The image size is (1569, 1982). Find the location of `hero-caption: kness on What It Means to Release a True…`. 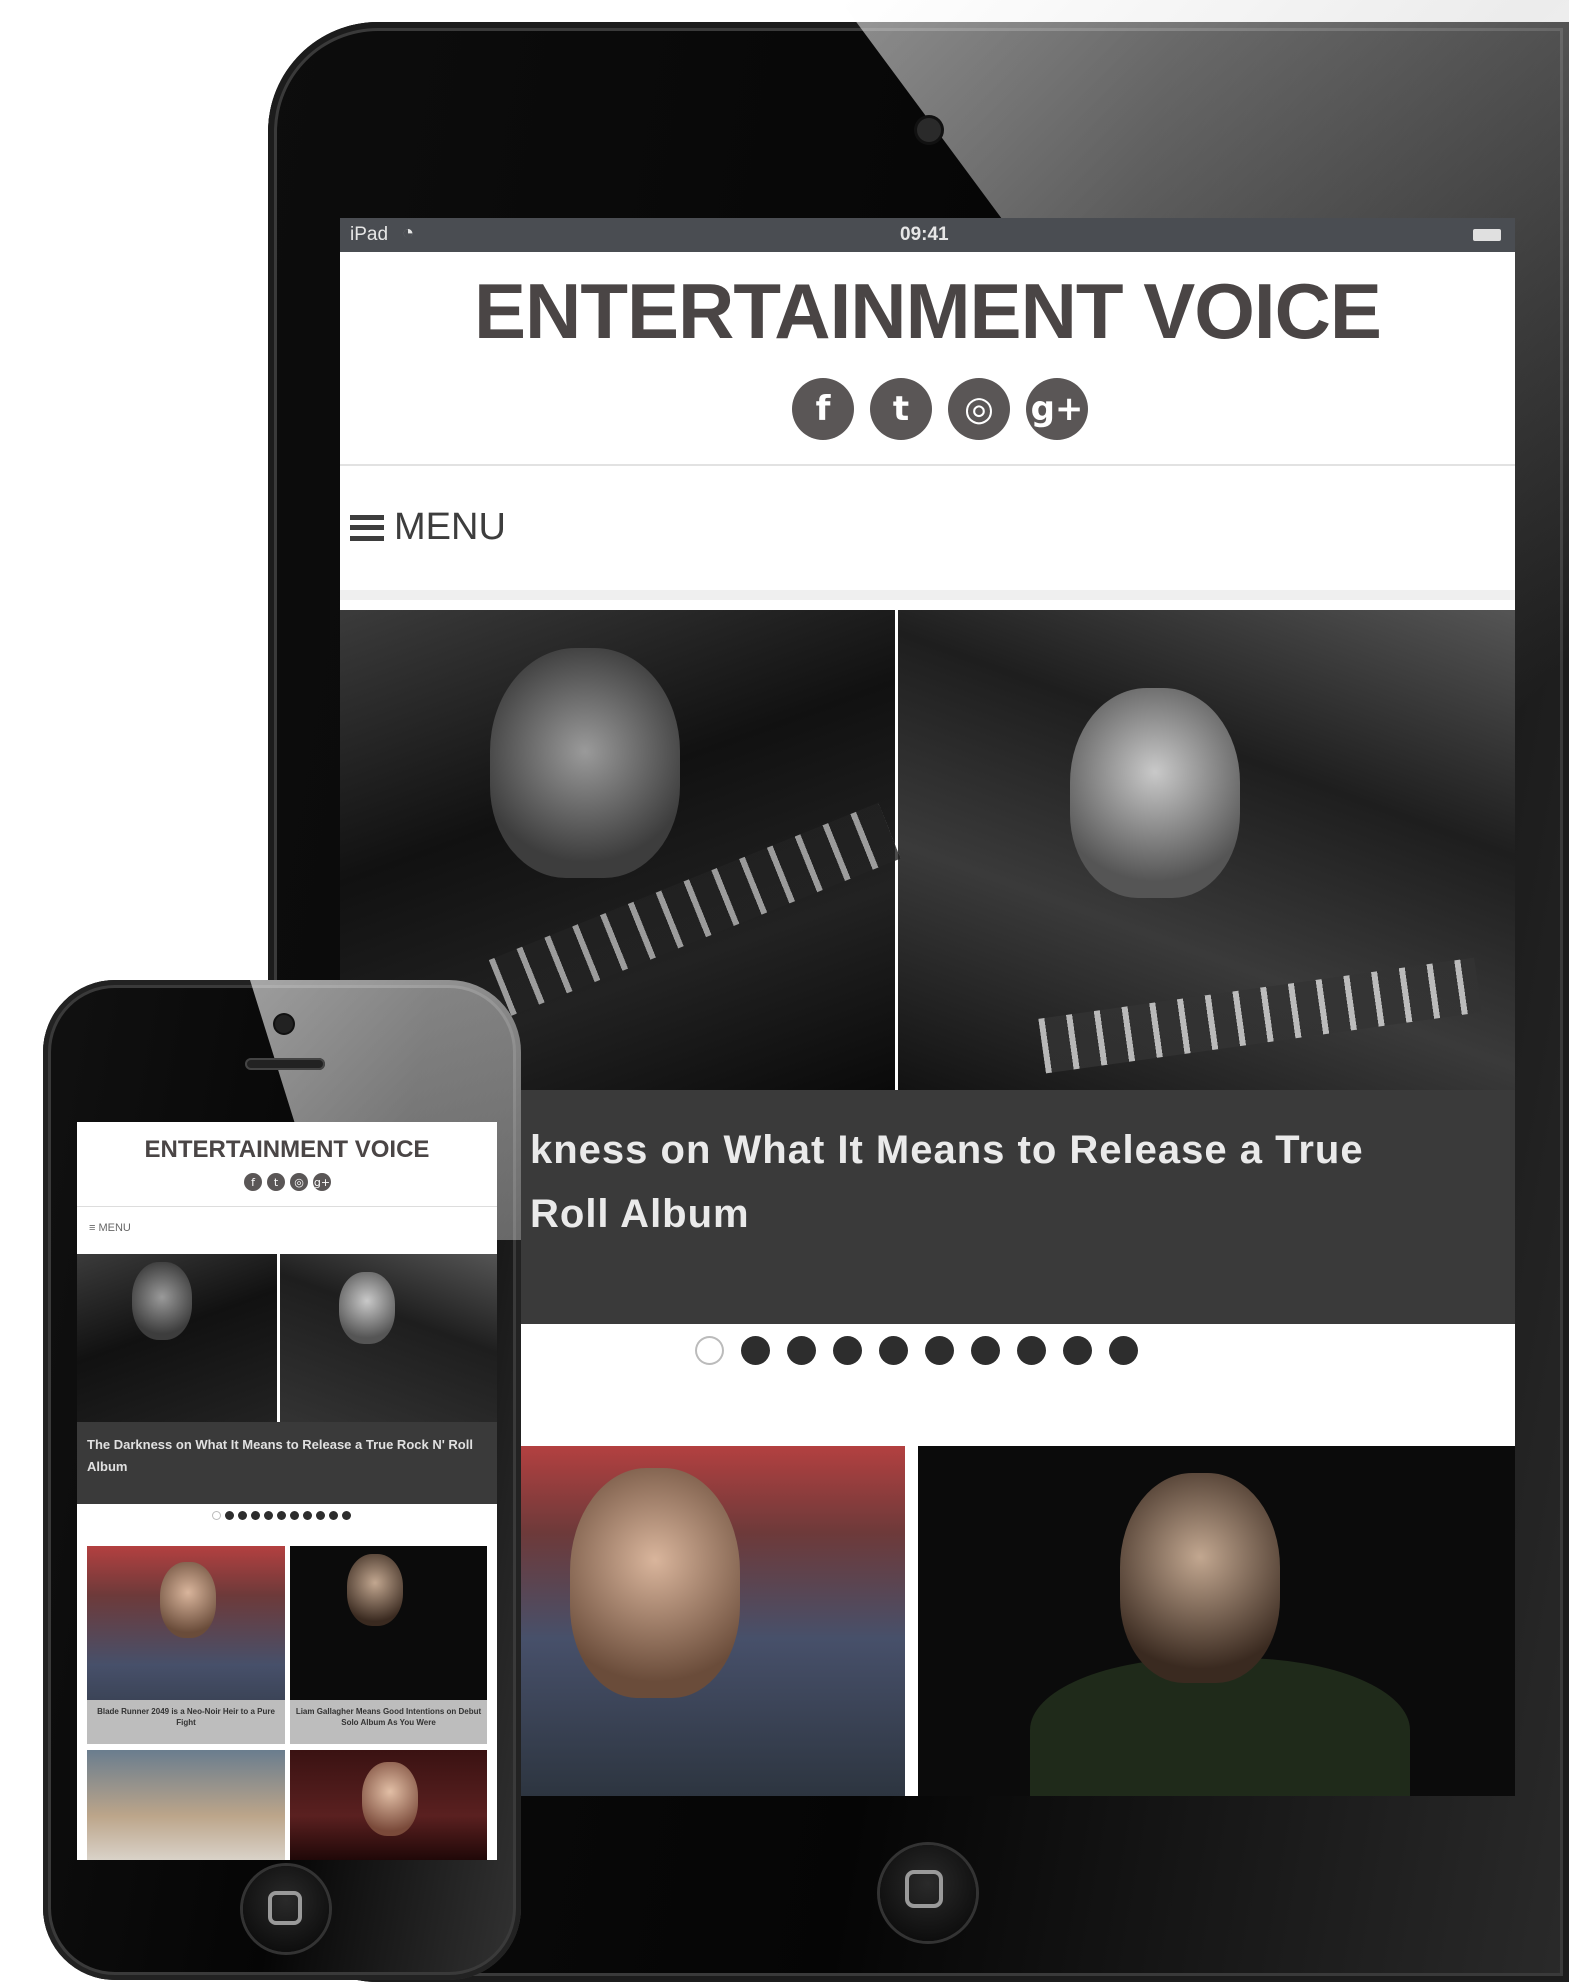

hero-caption: kness on What It Means to Release a True… is located at coordinates (1010, 1182).